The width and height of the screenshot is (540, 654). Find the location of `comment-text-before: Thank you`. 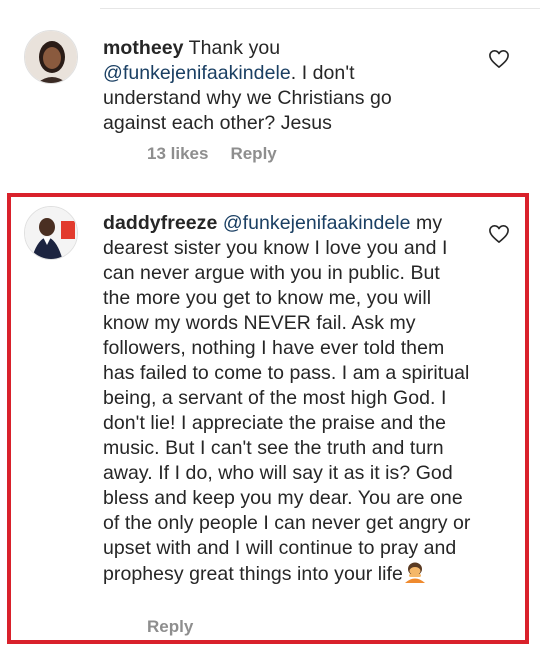

comment-text-before: Thank you is located at coordinates (232, 48).